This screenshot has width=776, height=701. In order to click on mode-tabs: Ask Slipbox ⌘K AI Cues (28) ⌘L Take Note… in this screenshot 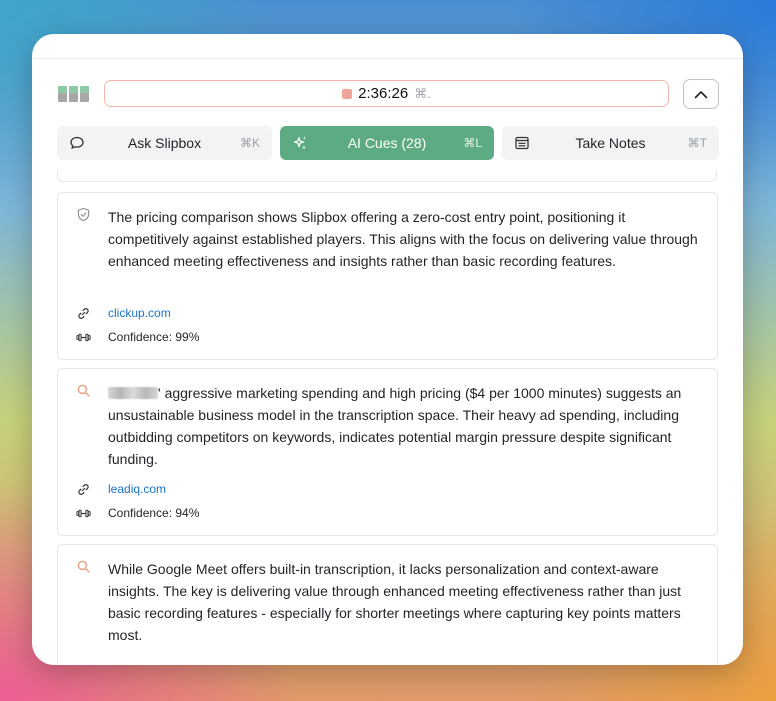, I will do `click(388, 143)`.